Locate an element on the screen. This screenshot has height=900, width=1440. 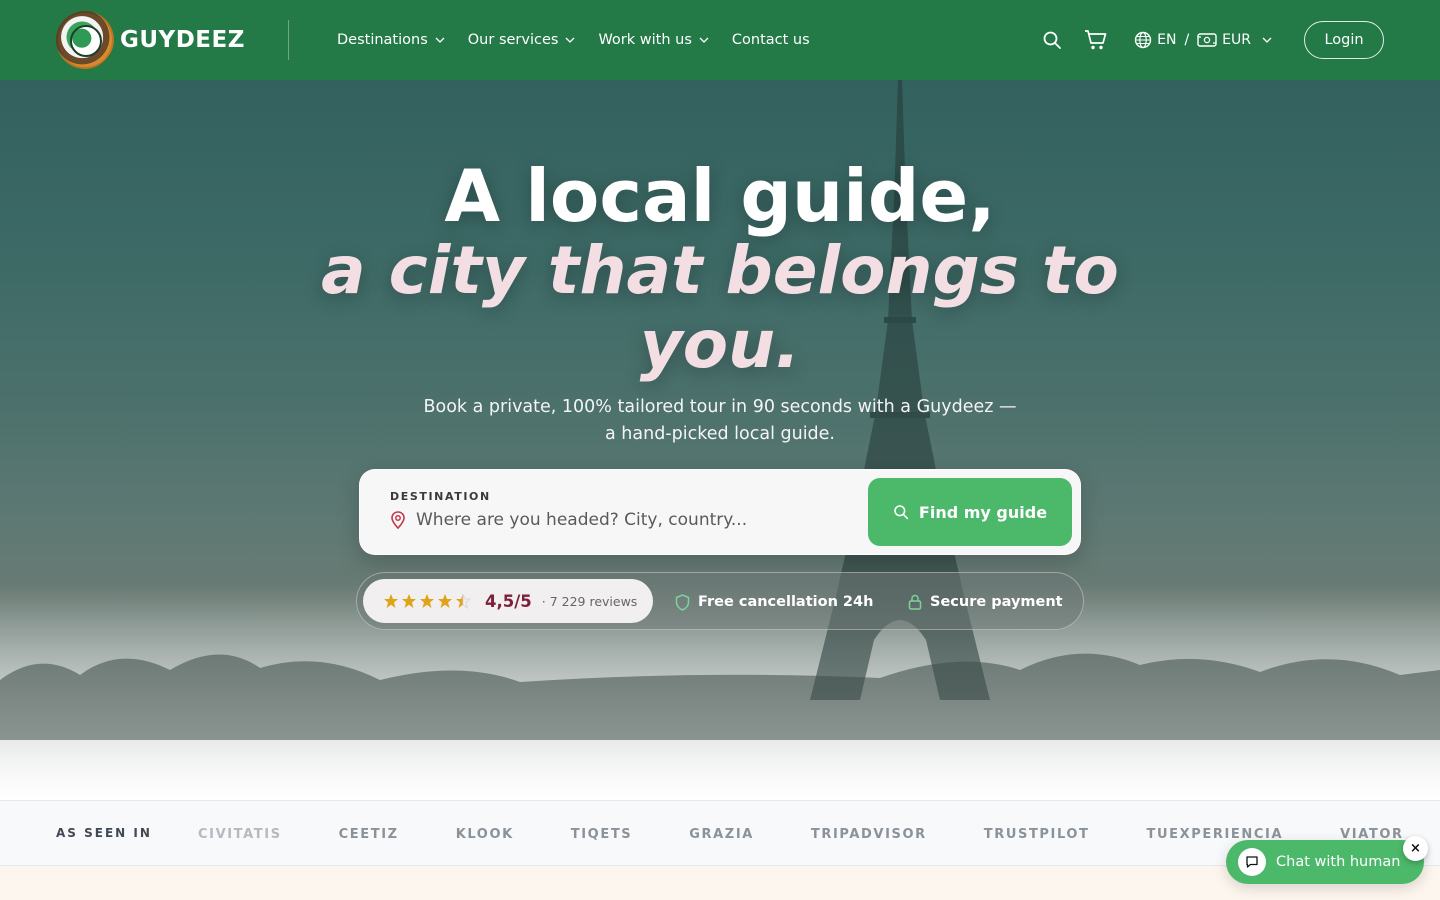
destination-search-card: DESTINATION Find my guide is located at coordinates (720, 512).